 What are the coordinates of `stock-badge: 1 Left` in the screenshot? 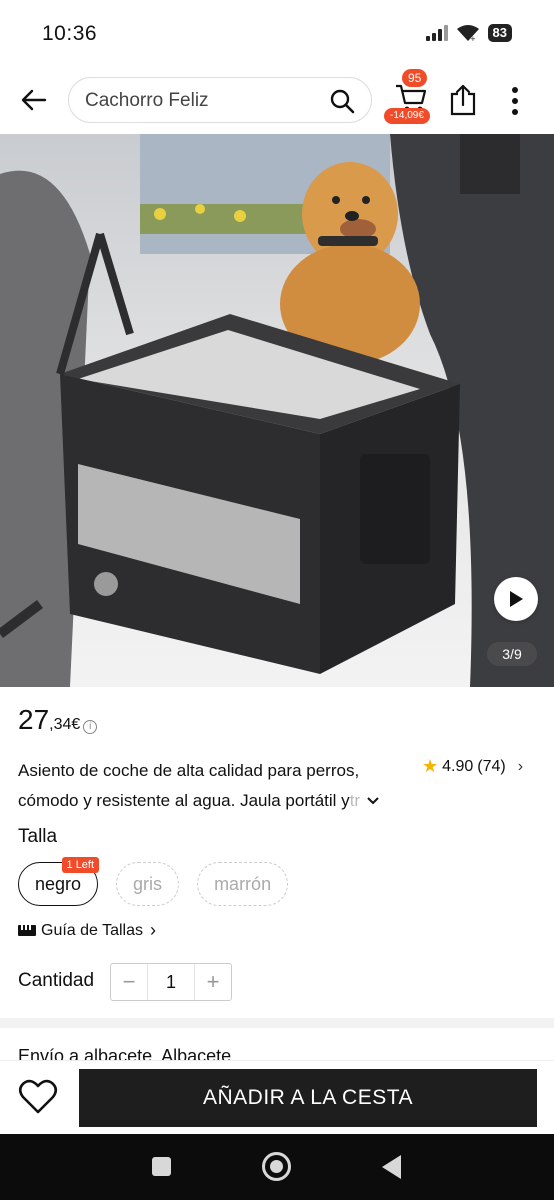 It's located at (80, 865).